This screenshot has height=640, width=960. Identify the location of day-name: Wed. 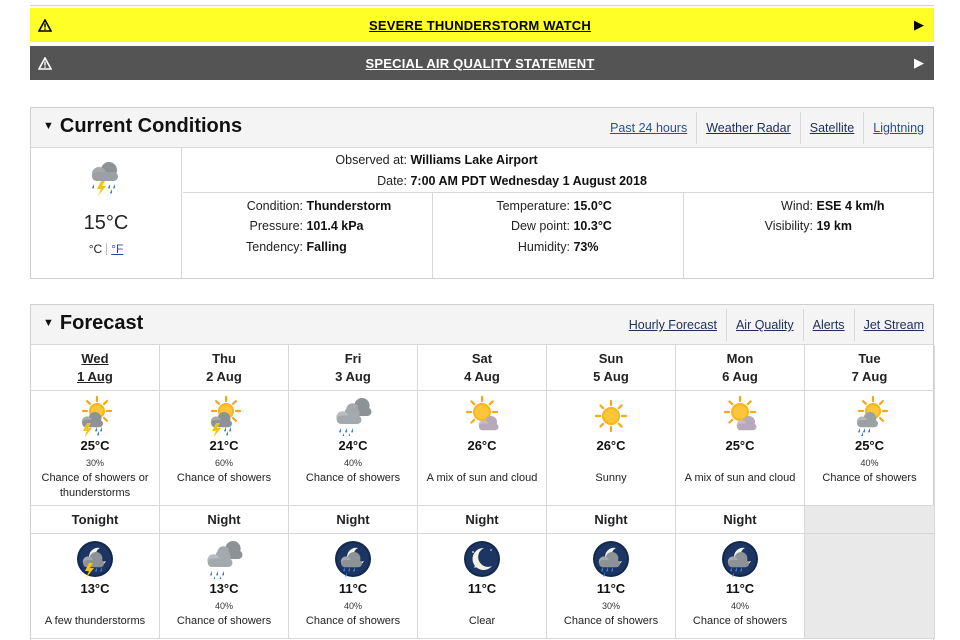
(94, 358).